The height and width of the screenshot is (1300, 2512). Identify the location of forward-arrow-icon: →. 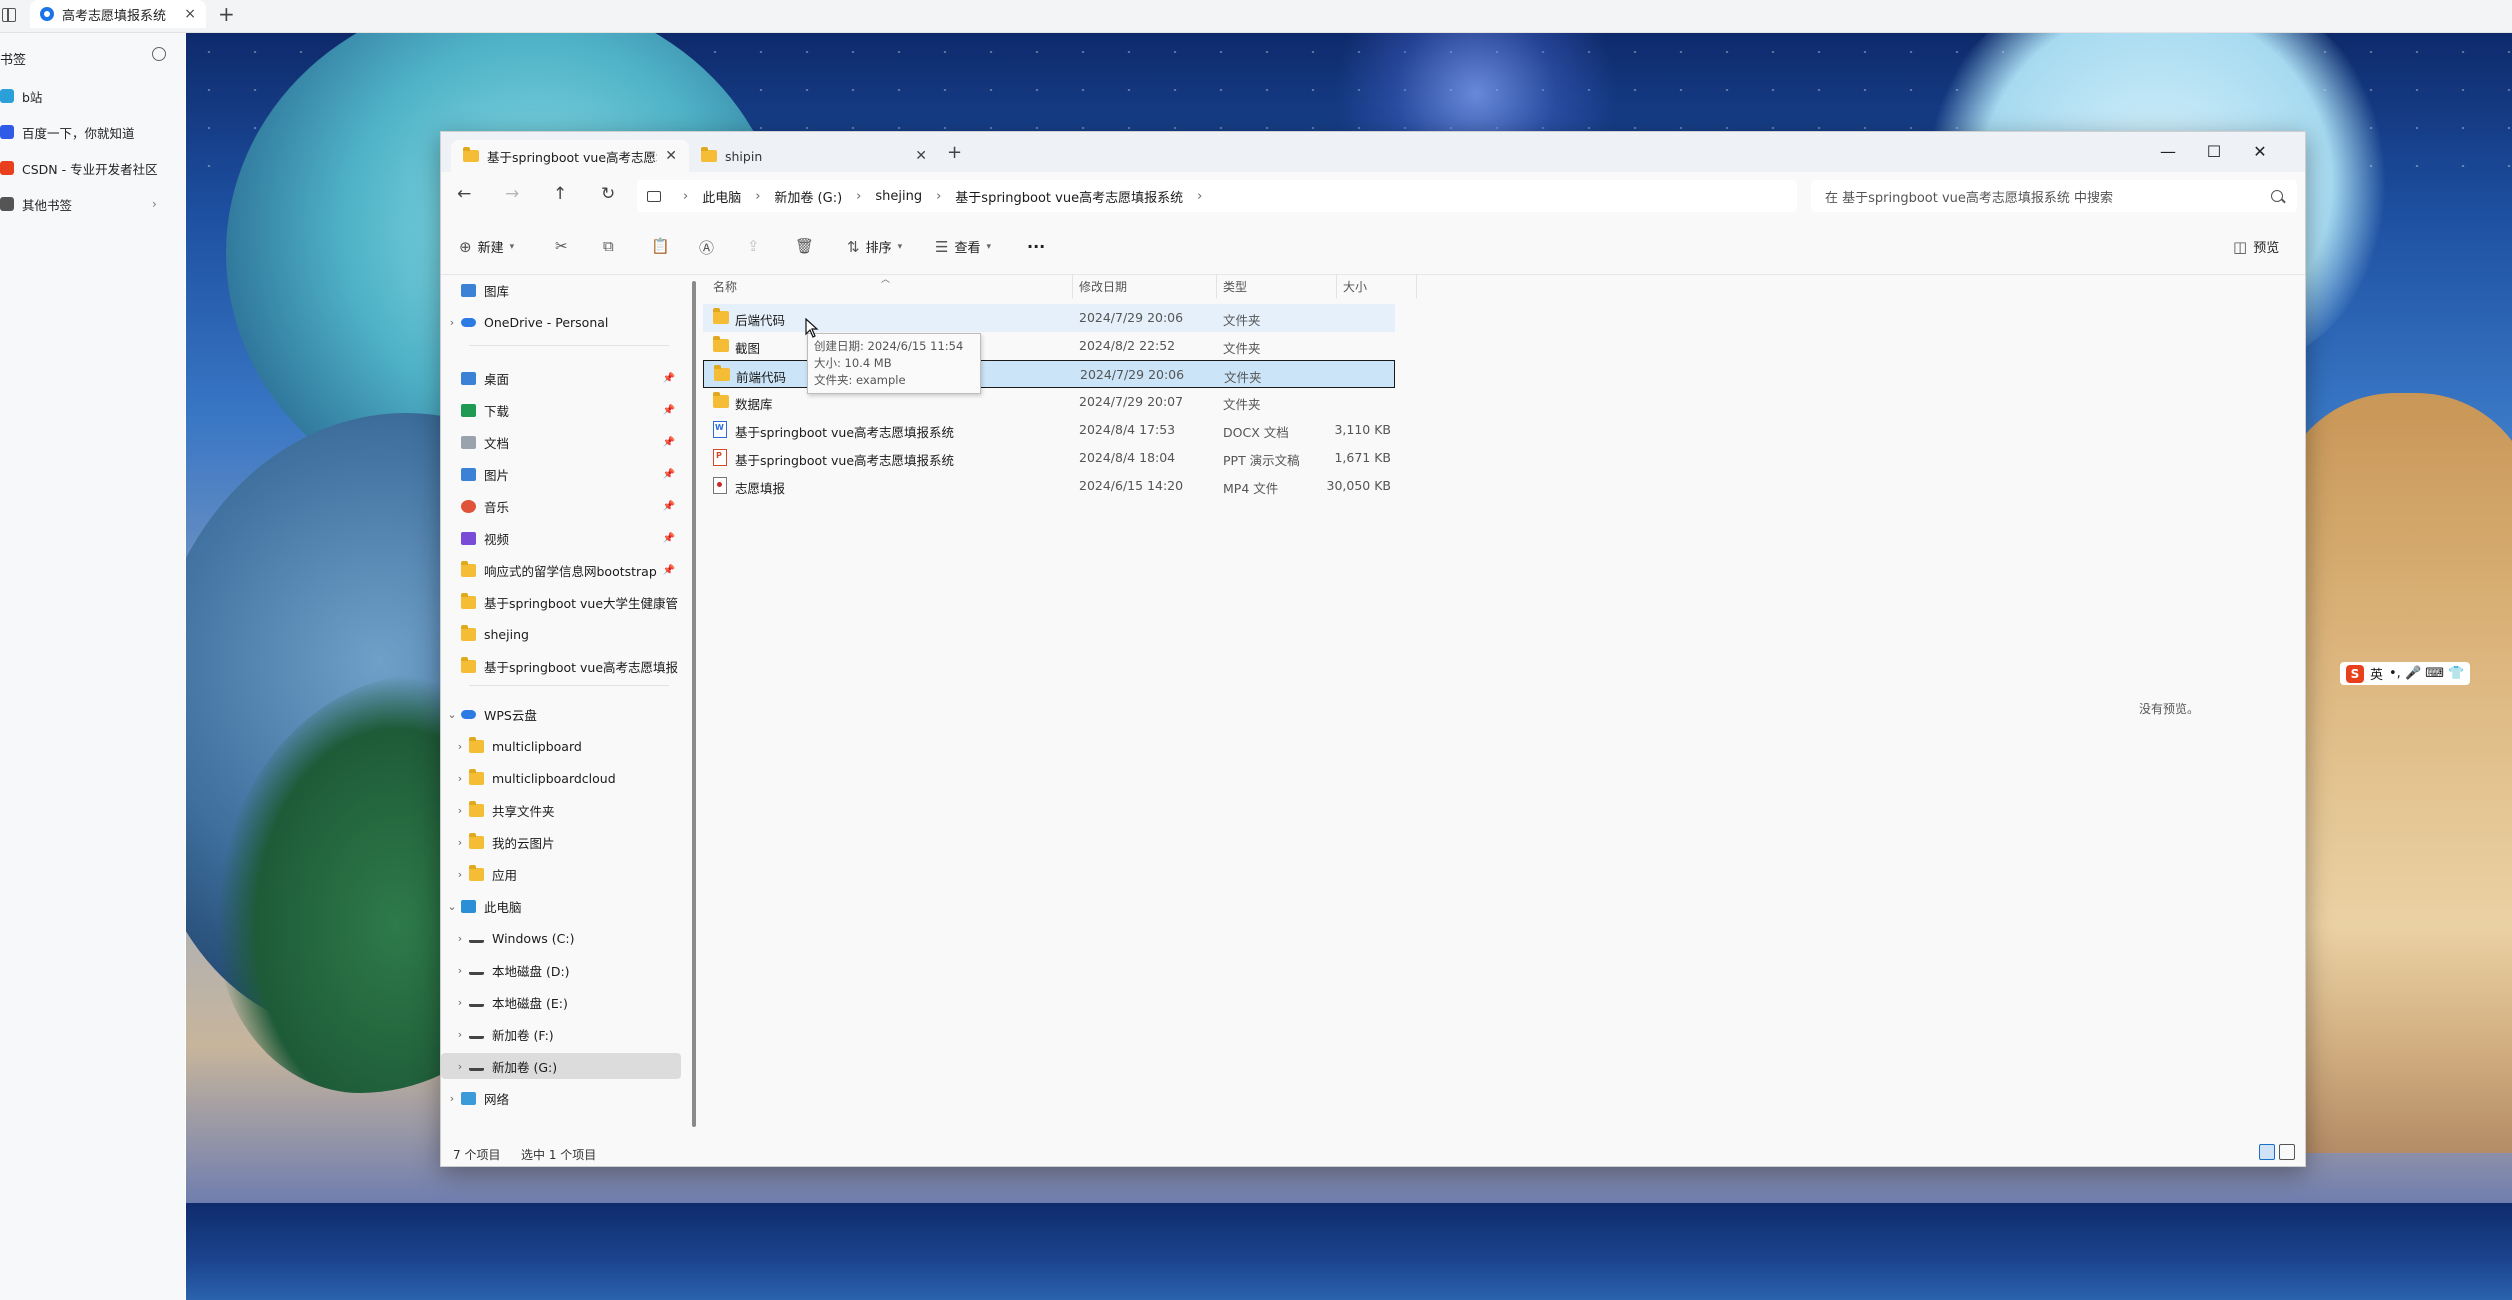
(512, 194).